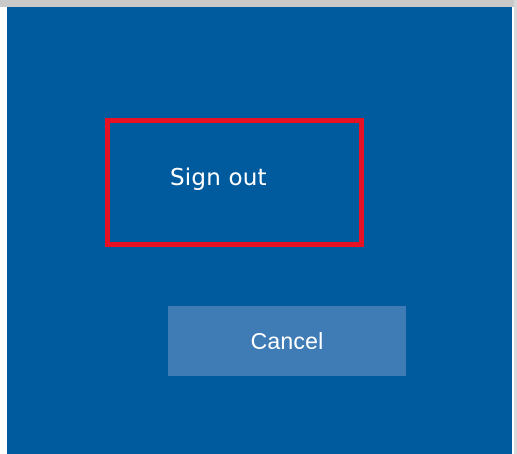 This screenshot has width=517, height=454. I want to click on cancel-button: Cancel, so click(287, 341).